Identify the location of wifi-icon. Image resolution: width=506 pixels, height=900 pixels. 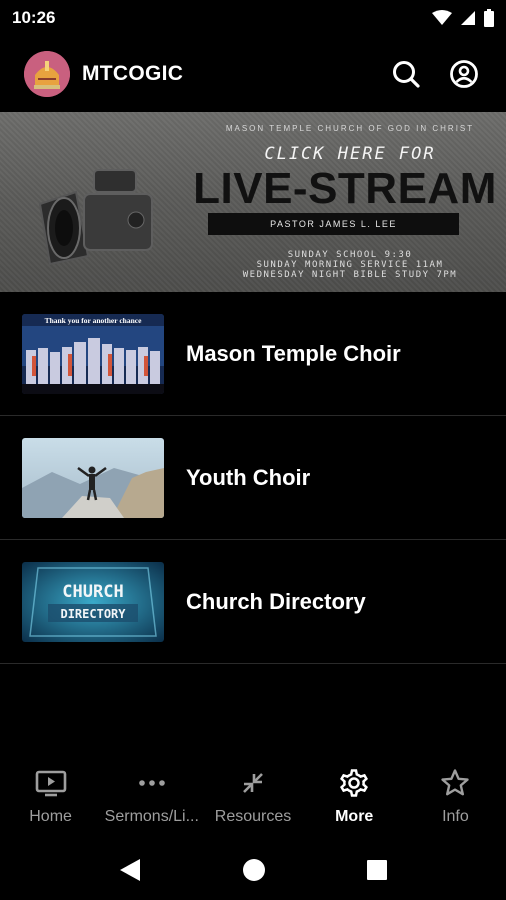
(442, 17).